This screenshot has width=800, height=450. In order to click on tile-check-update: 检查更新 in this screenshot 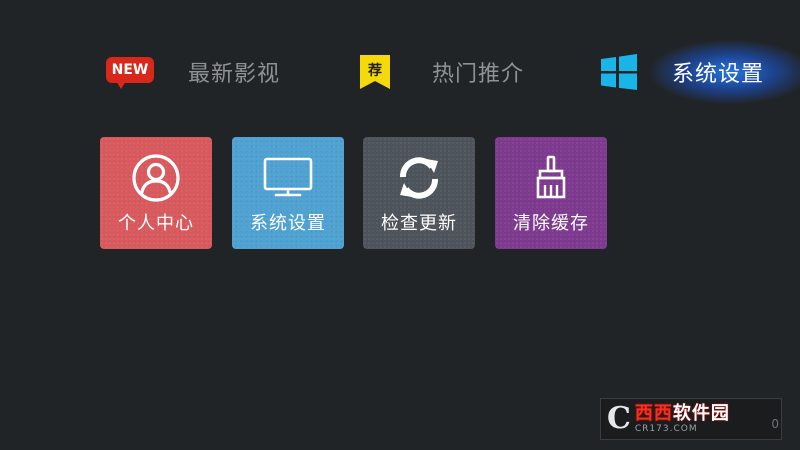, I will do `click(419, 193)`.